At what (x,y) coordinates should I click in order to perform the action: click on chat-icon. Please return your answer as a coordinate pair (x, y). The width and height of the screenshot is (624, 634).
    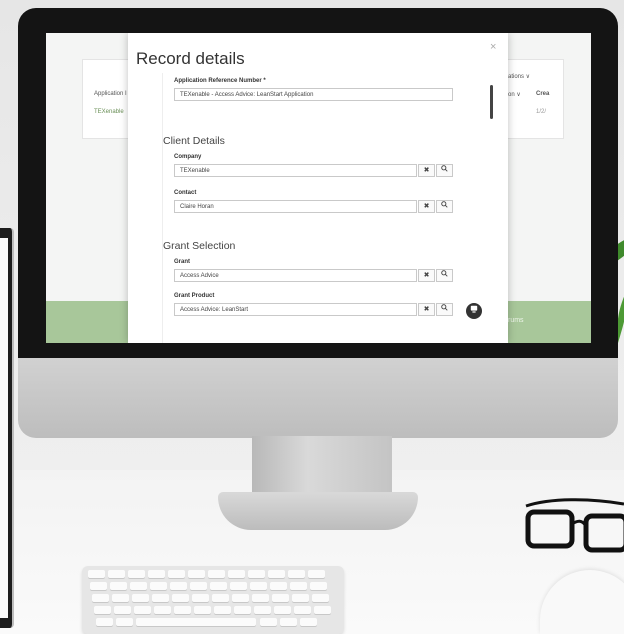
    Looking at the image, I should click on (474, 311).